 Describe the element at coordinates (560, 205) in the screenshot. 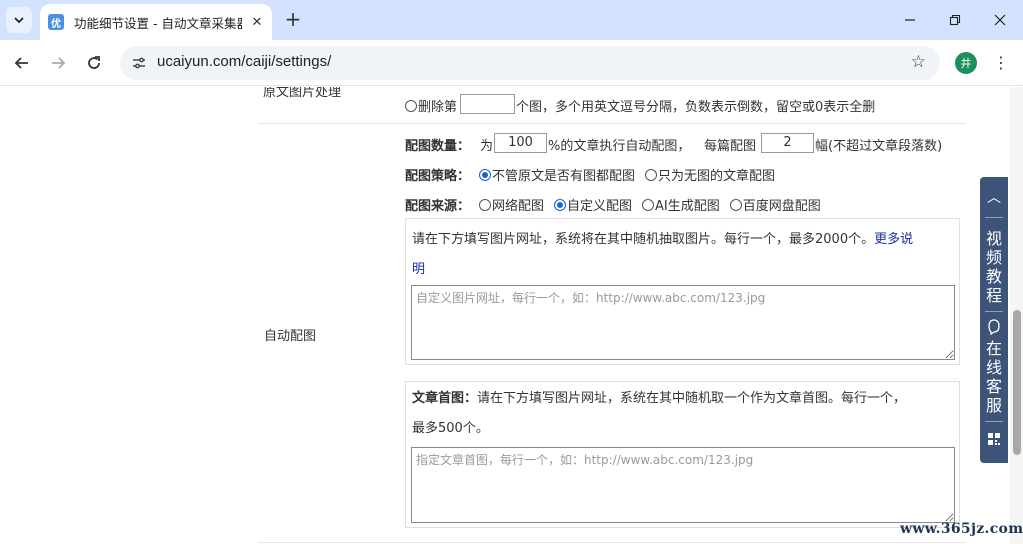

I see `source-radio-custom` at that location.